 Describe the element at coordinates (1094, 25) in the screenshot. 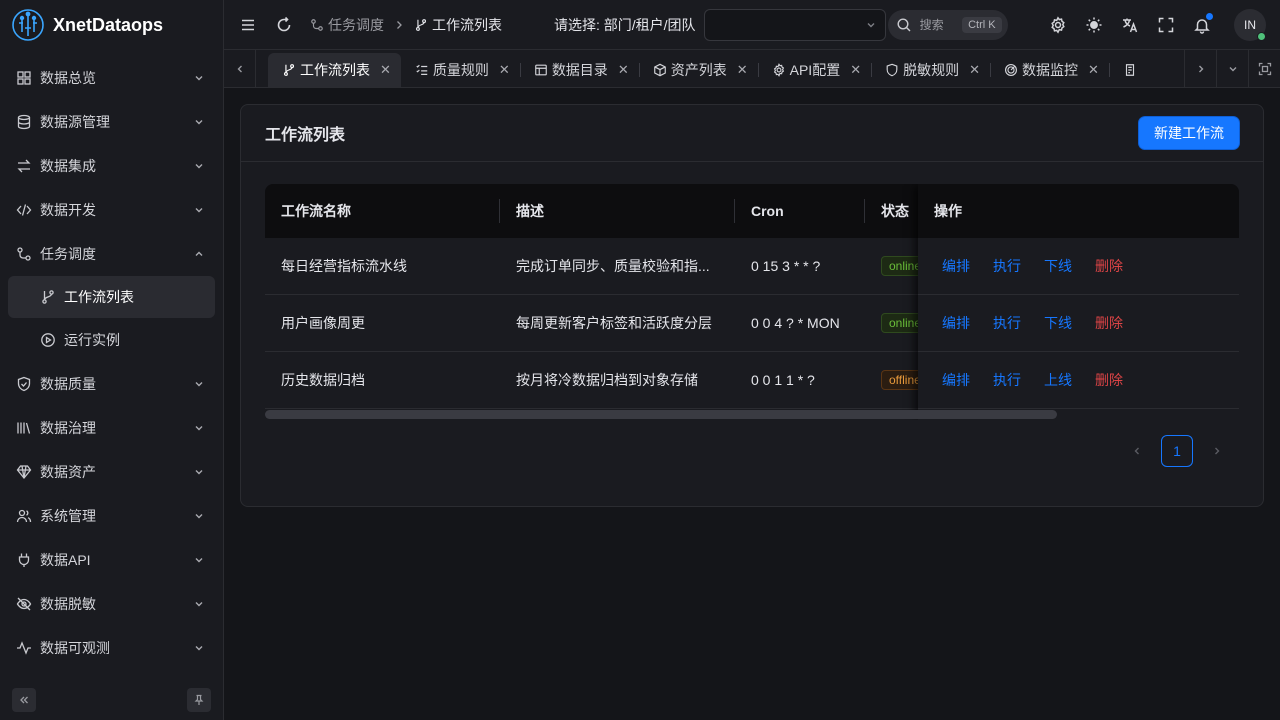

I see `theme-toggle-button` at that location.